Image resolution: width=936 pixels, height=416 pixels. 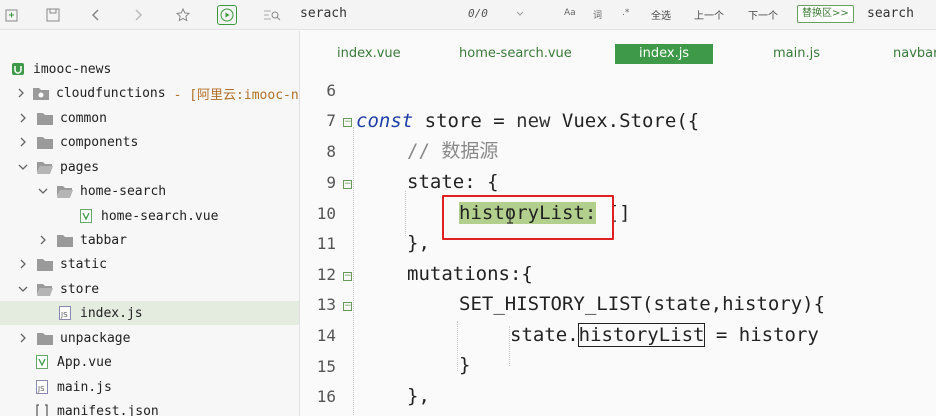 I want to click on text-cursor-icon, so click(x=510, y=216).